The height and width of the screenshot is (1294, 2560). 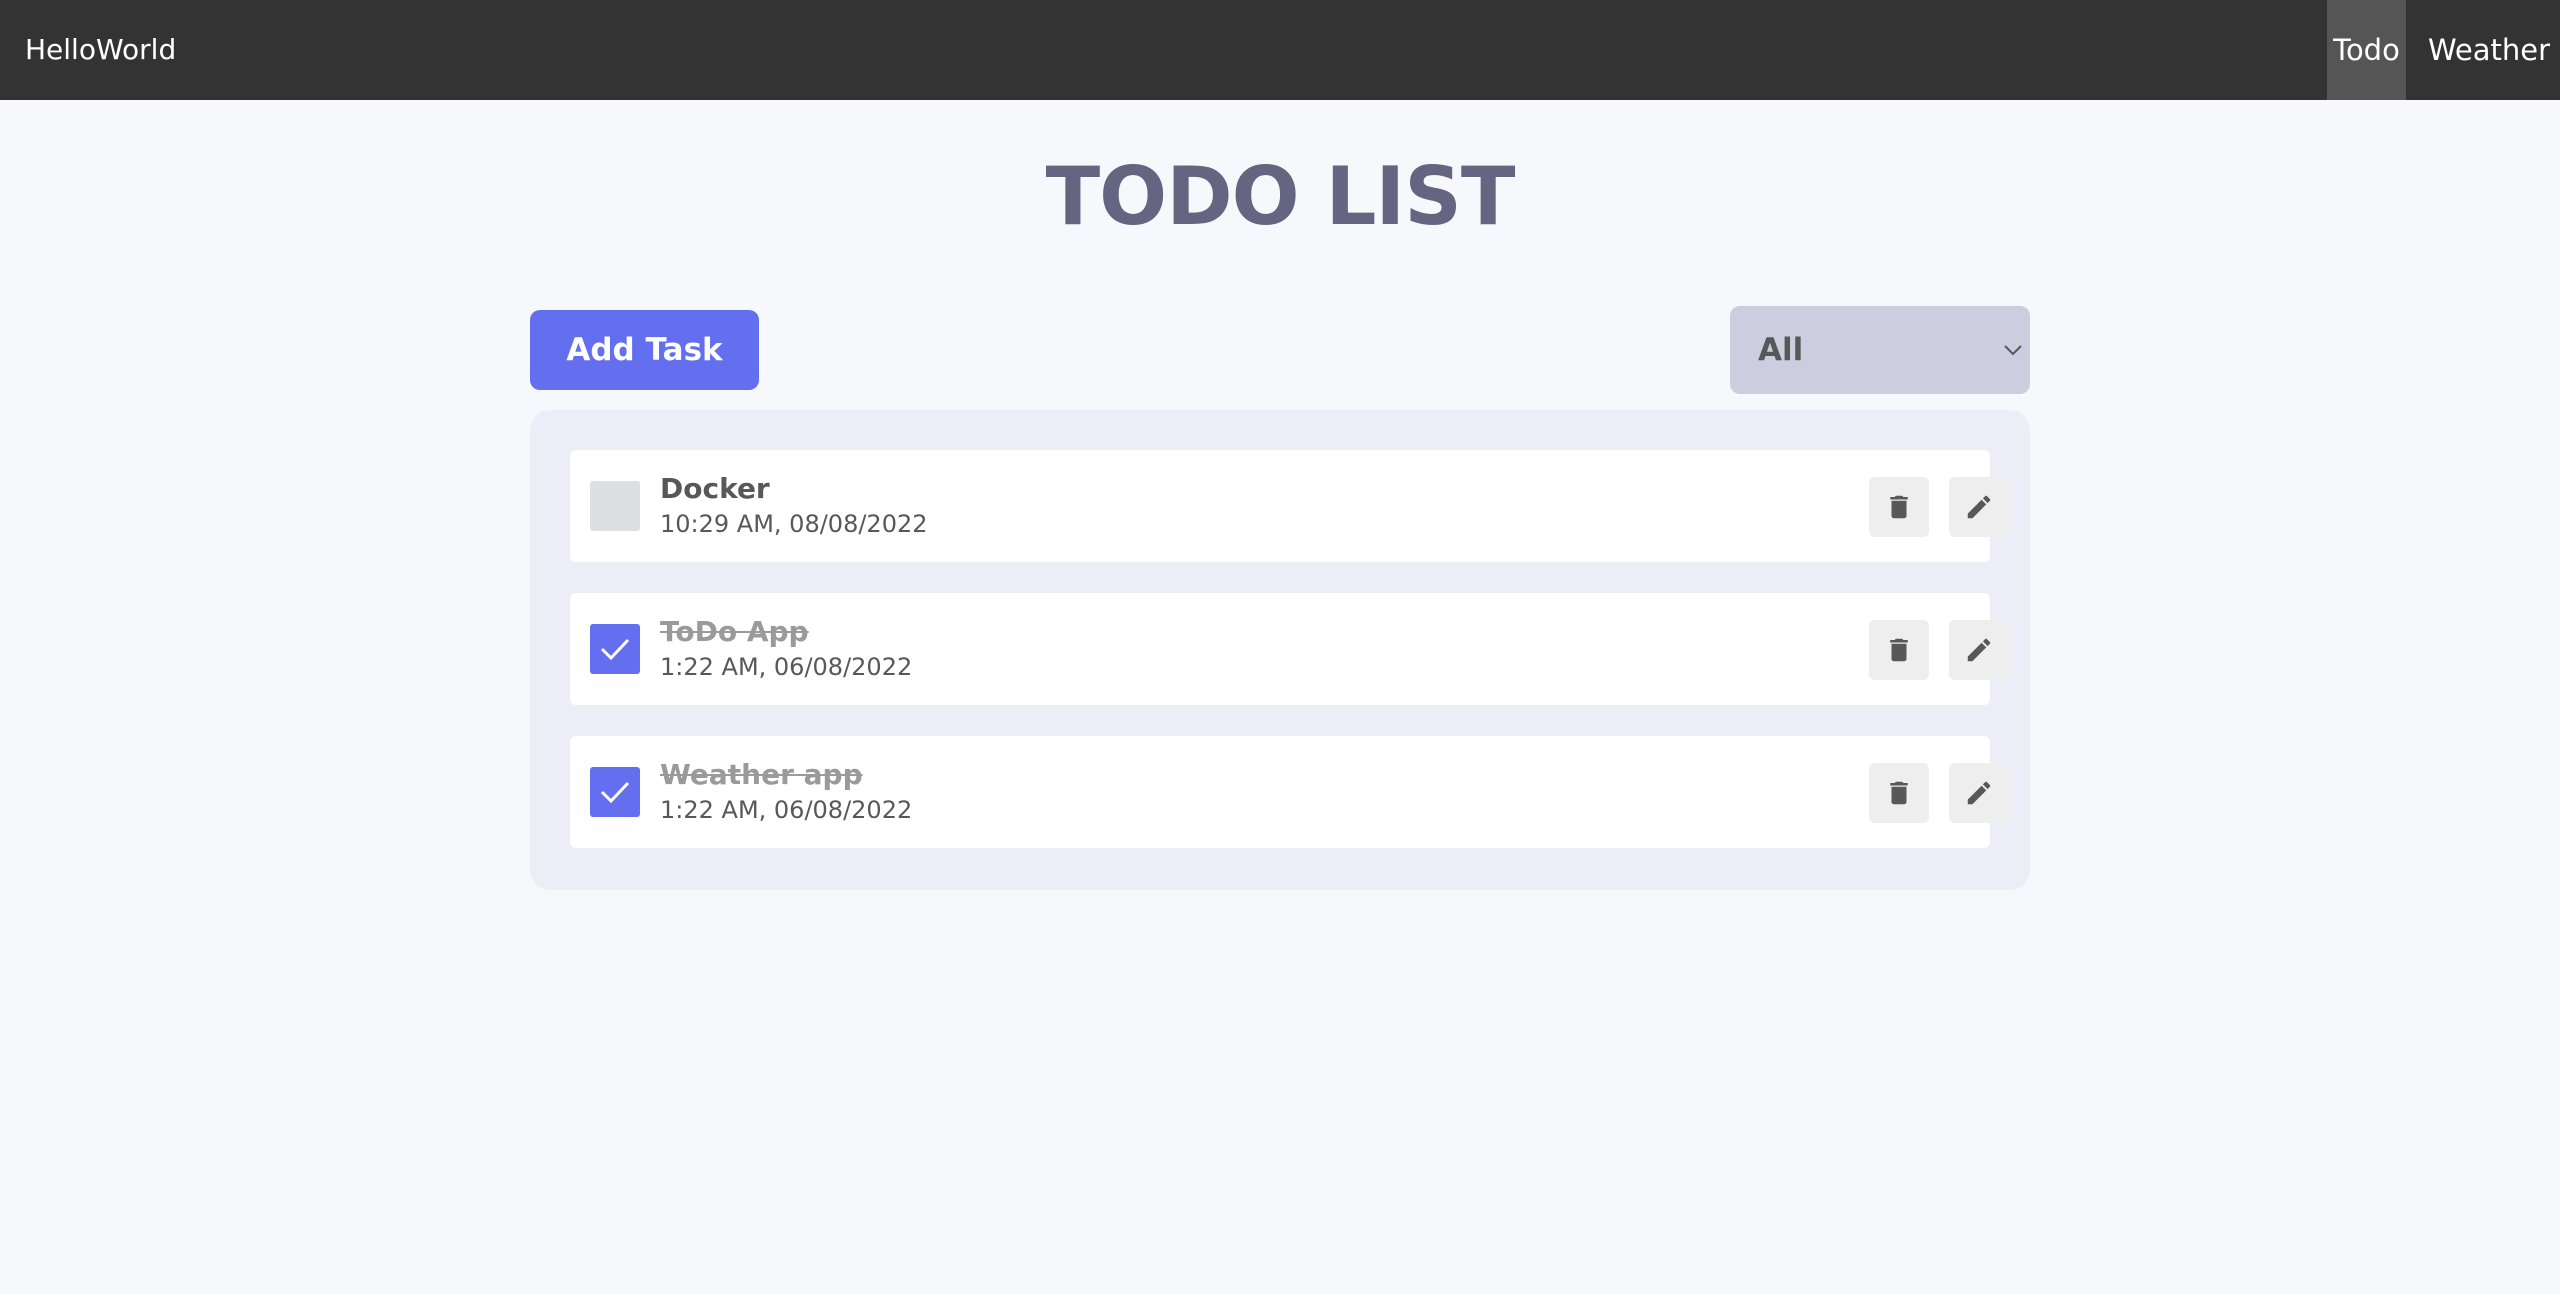 What do you see at coordinates (2013, 350) in the screenshot?
I see `chevron-down-icon` at bounding box center [2013, 350].